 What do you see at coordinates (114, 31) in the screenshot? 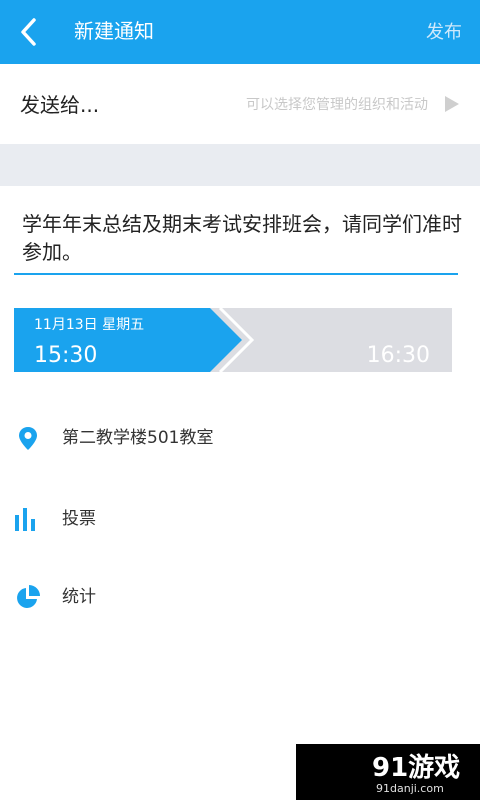
I see `page-title: 新建通知` at bounding box center [114, 31].